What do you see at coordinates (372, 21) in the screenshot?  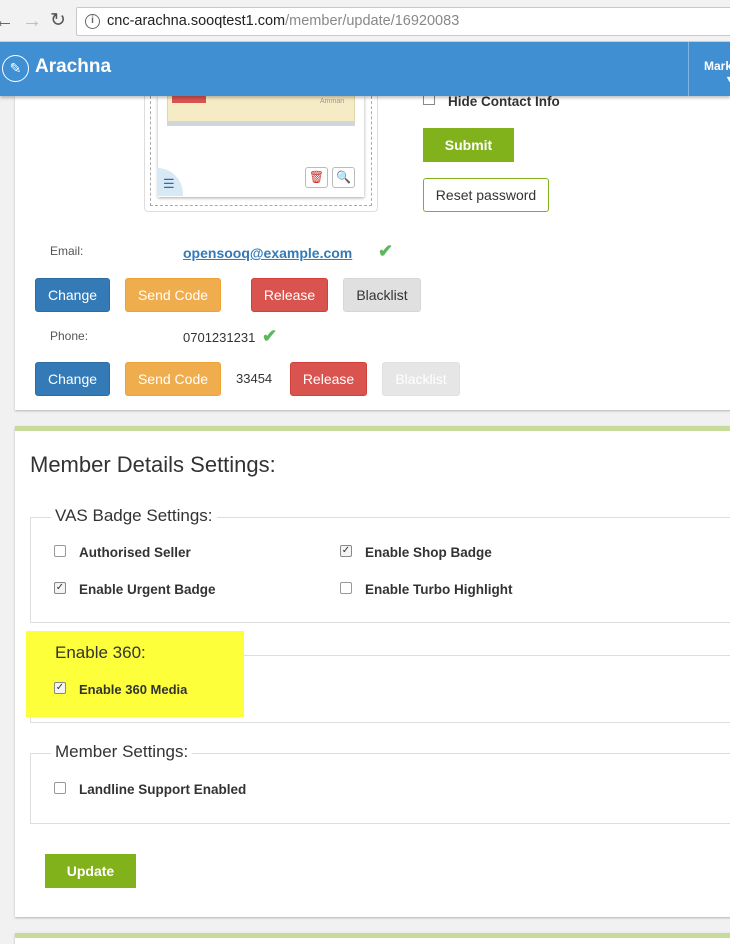 I see `url-path: /member/update/16920083` at bounding box center [372, 21].